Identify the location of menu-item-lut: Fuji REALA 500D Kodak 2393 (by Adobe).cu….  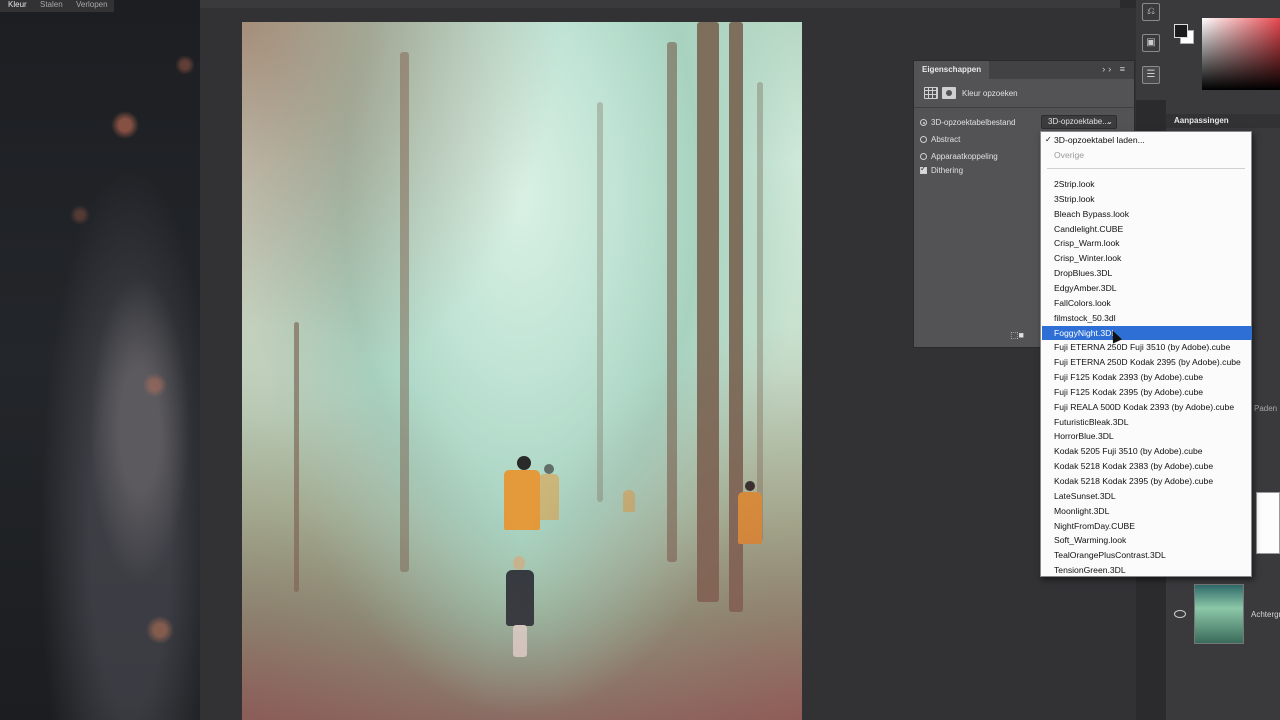
(1147, 407).